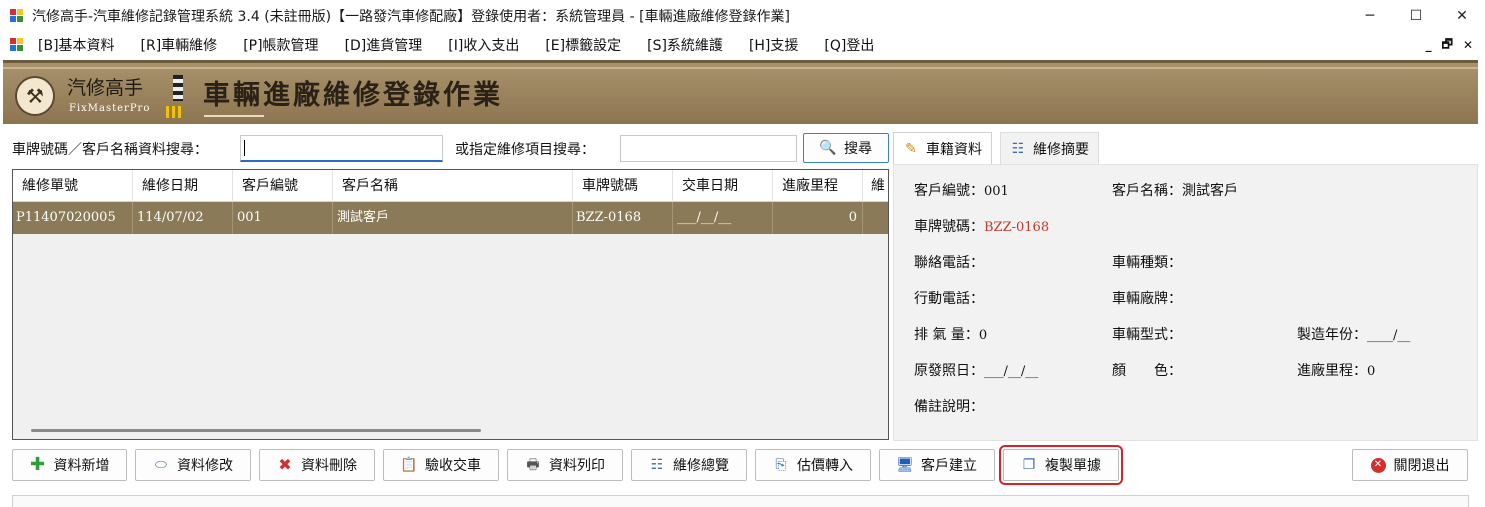 This screenshot has height=507, width=1485. Describe the element at coordinates (1468, 45) in the screenshot. I see `mdi-close-button: ✕` at that location.